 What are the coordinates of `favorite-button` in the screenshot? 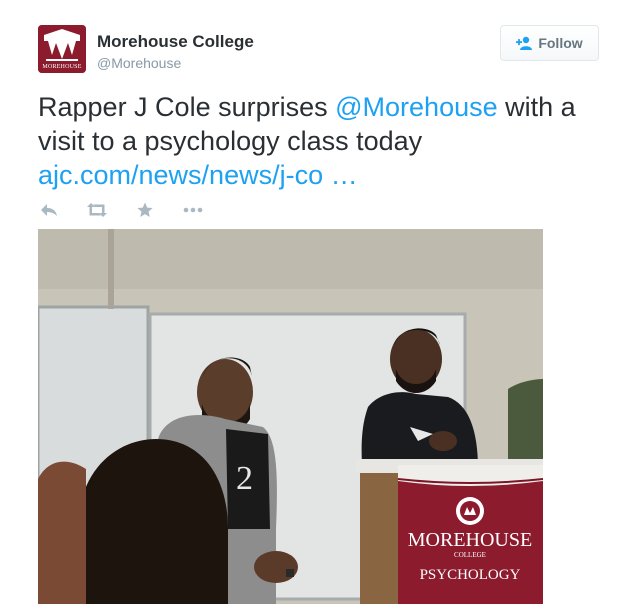 It's located at (145, 210).